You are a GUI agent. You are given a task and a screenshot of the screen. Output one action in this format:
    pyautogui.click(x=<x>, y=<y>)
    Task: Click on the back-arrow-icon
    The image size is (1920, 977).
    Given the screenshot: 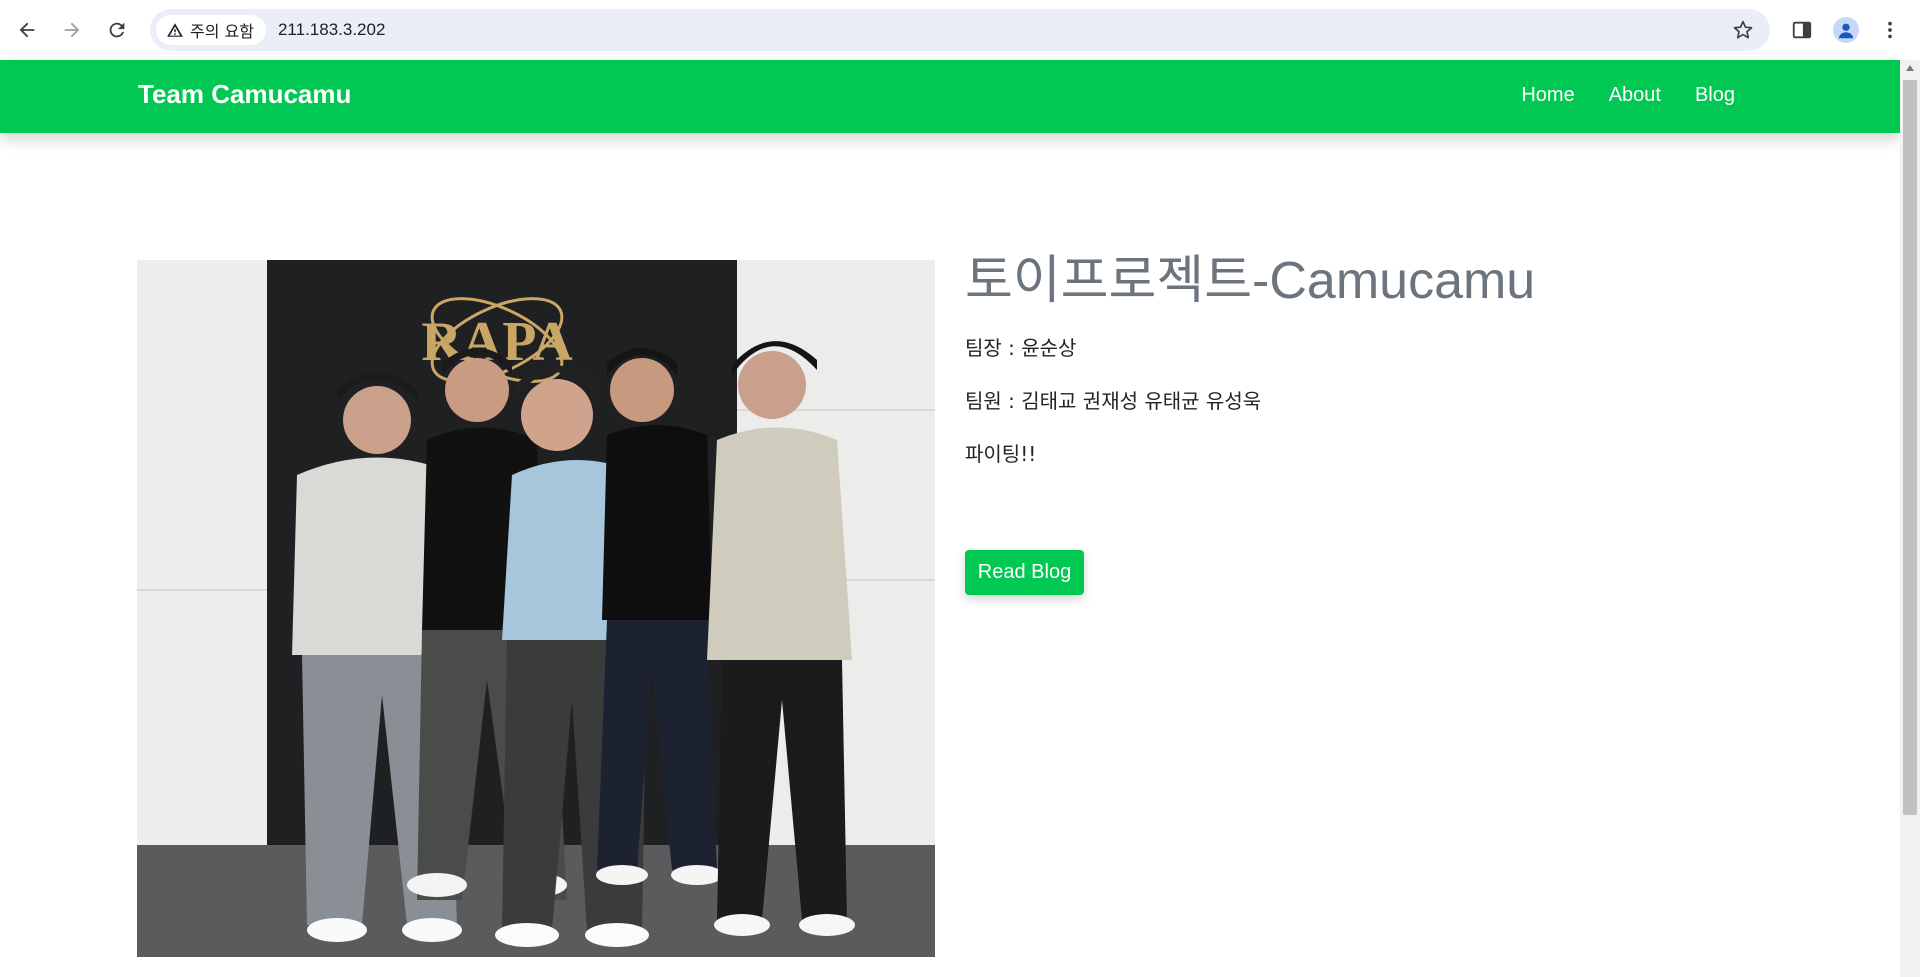 What is the action you would take?
    pyautogui.click(x=27, y=30)
    